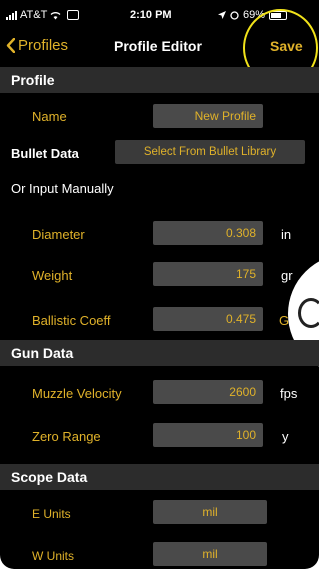 The height and width of the screenshot is (569, 323). What do you see at coordinates (208, 116) in the screenshot?
I see `name-field: New Profile` at bounding box center [208, 116].